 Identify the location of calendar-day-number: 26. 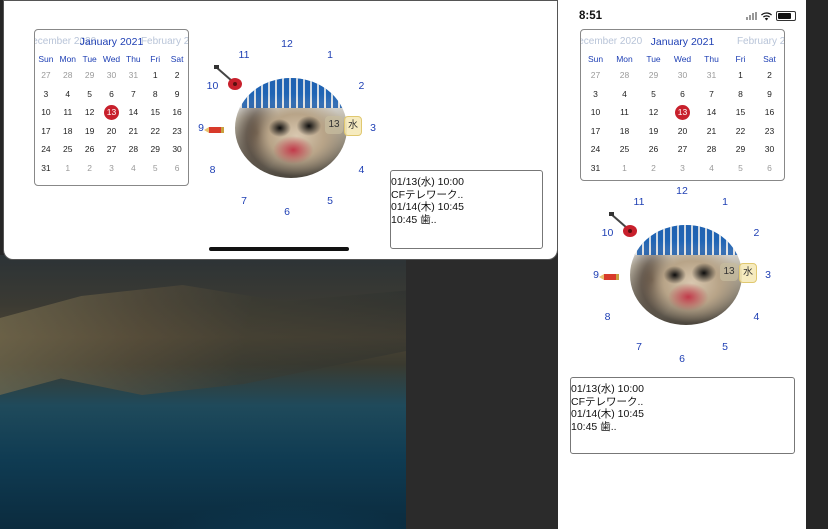
(653, 149).